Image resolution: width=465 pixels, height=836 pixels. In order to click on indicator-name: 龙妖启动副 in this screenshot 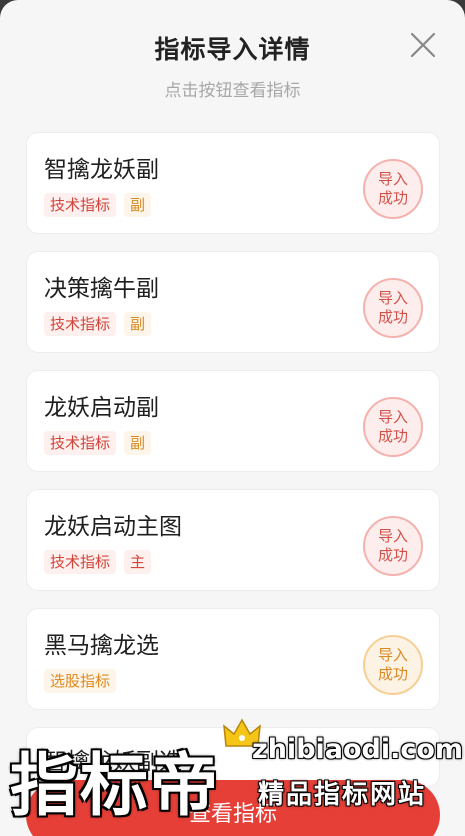, I will do `click(101, 408)`.